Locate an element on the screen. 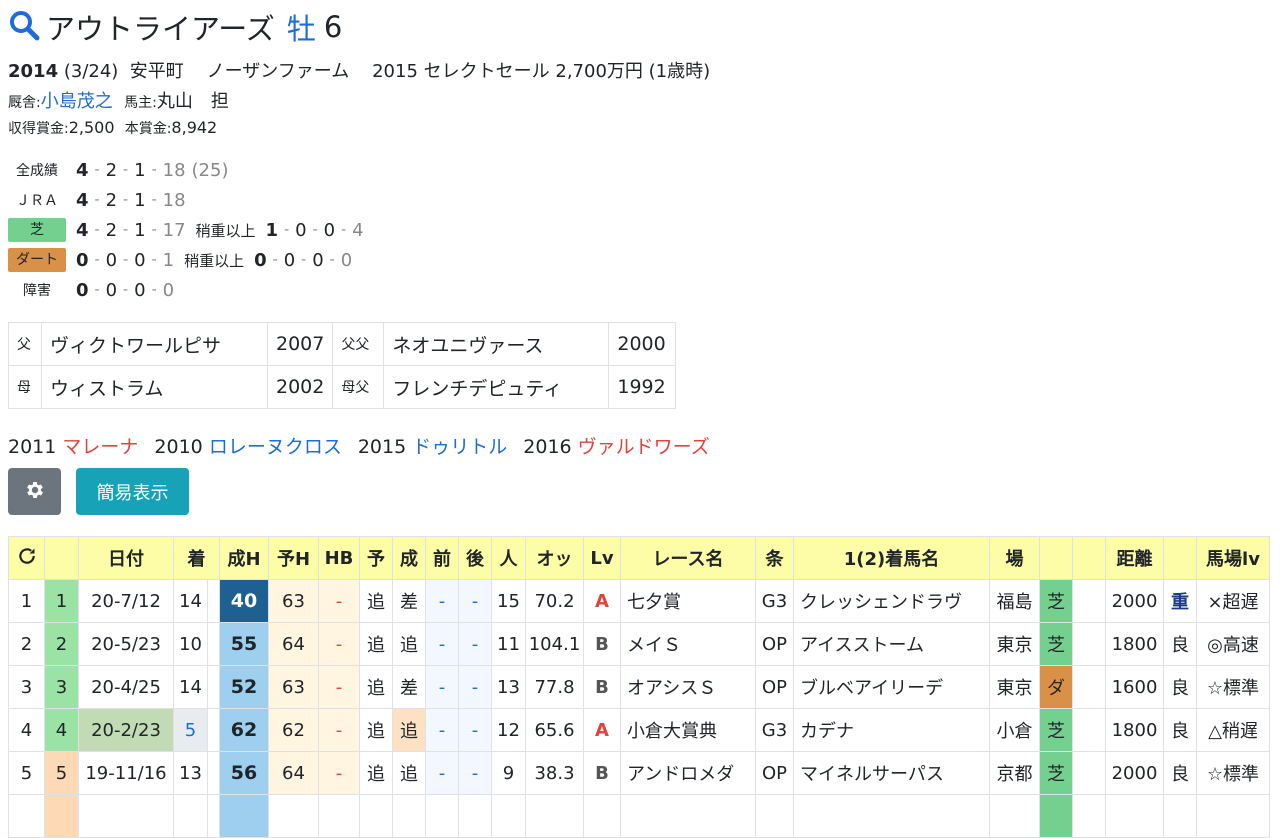 This screenshot has height=838, width=1280. settings-button is located at coordinates (34, 491).